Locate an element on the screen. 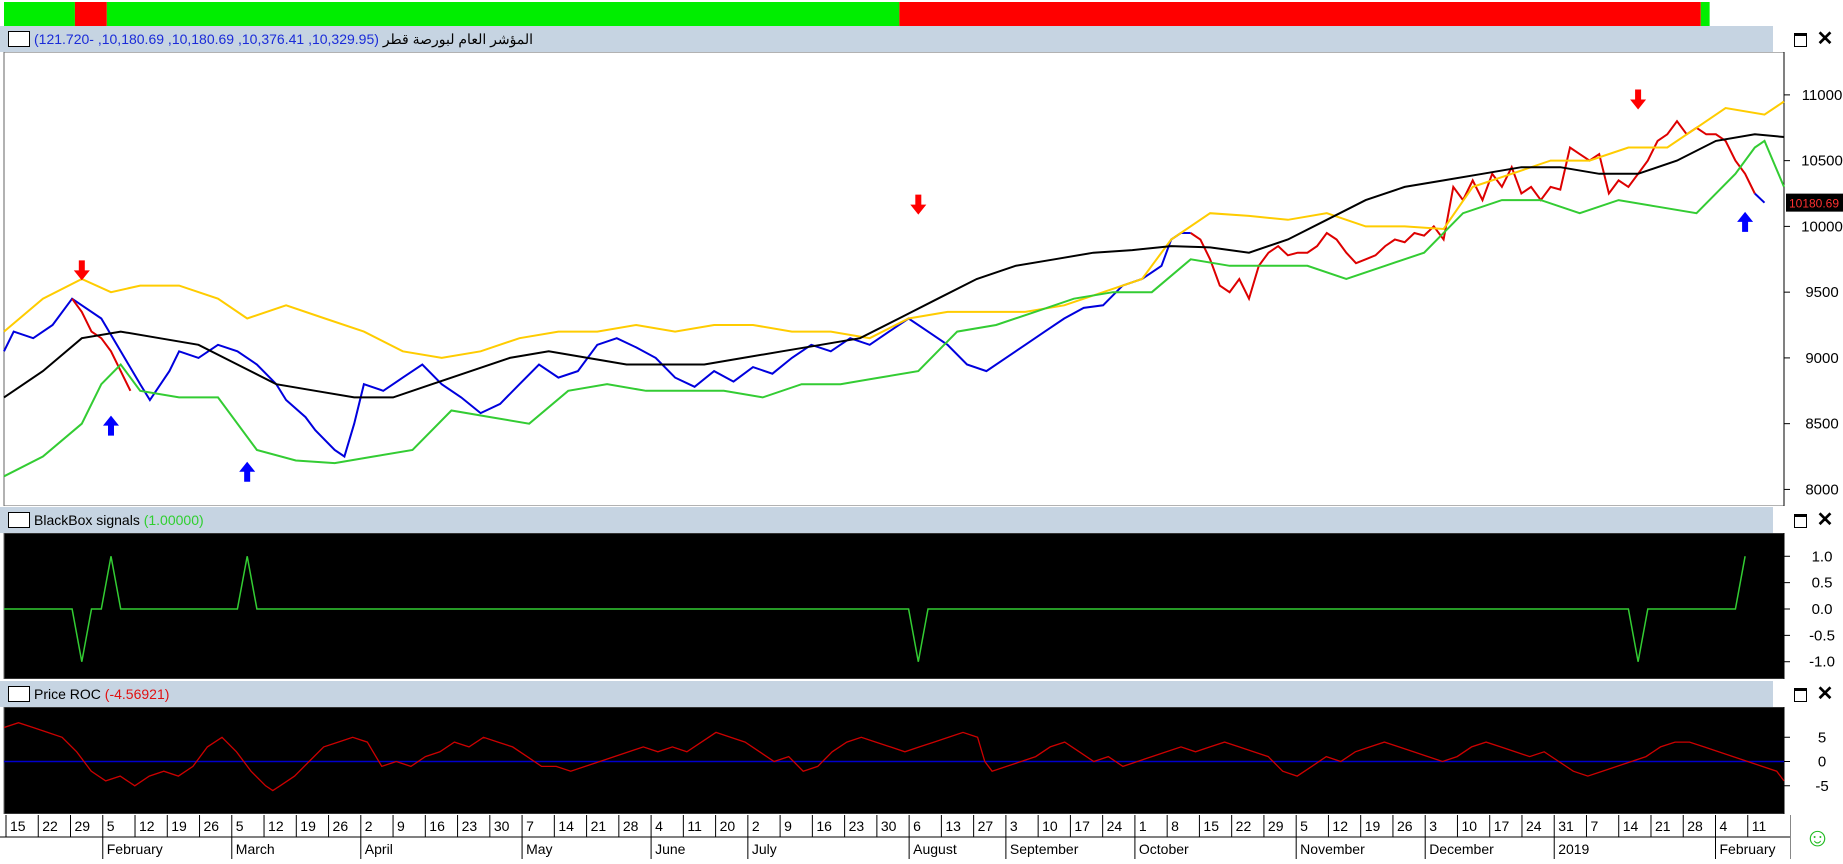 The height and width of the screenshot is (864, 1843). y-tick-label: 10000 is located at coordinates (1822, 226).